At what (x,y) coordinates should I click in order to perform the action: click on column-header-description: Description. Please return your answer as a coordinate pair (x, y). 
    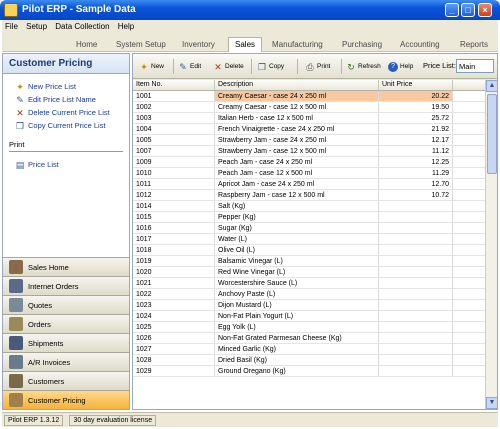
    Looking at the image, I should click on (297, 85).